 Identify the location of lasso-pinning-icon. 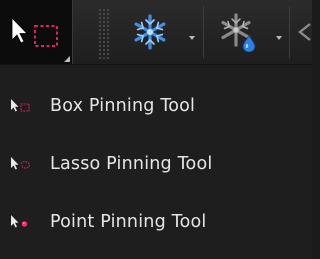
(18, 164).